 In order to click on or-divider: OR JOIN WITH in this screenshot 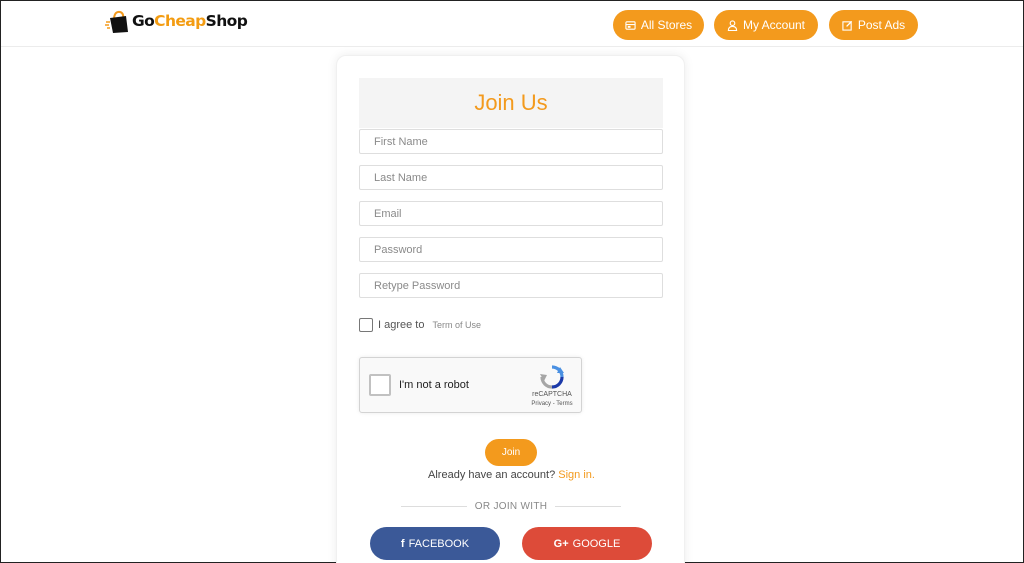, I will do `click(511, 506)`.